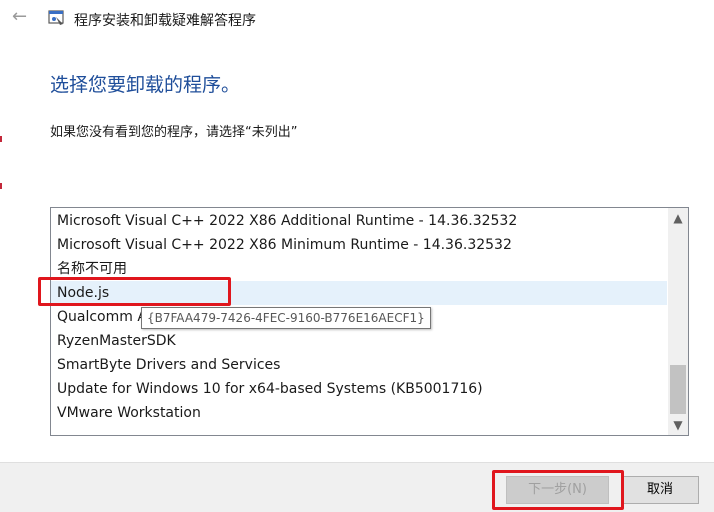  Describe the element at coordinates (678, 218) in the screenshot. I see `scroll-up-icon: ▲` at that location.